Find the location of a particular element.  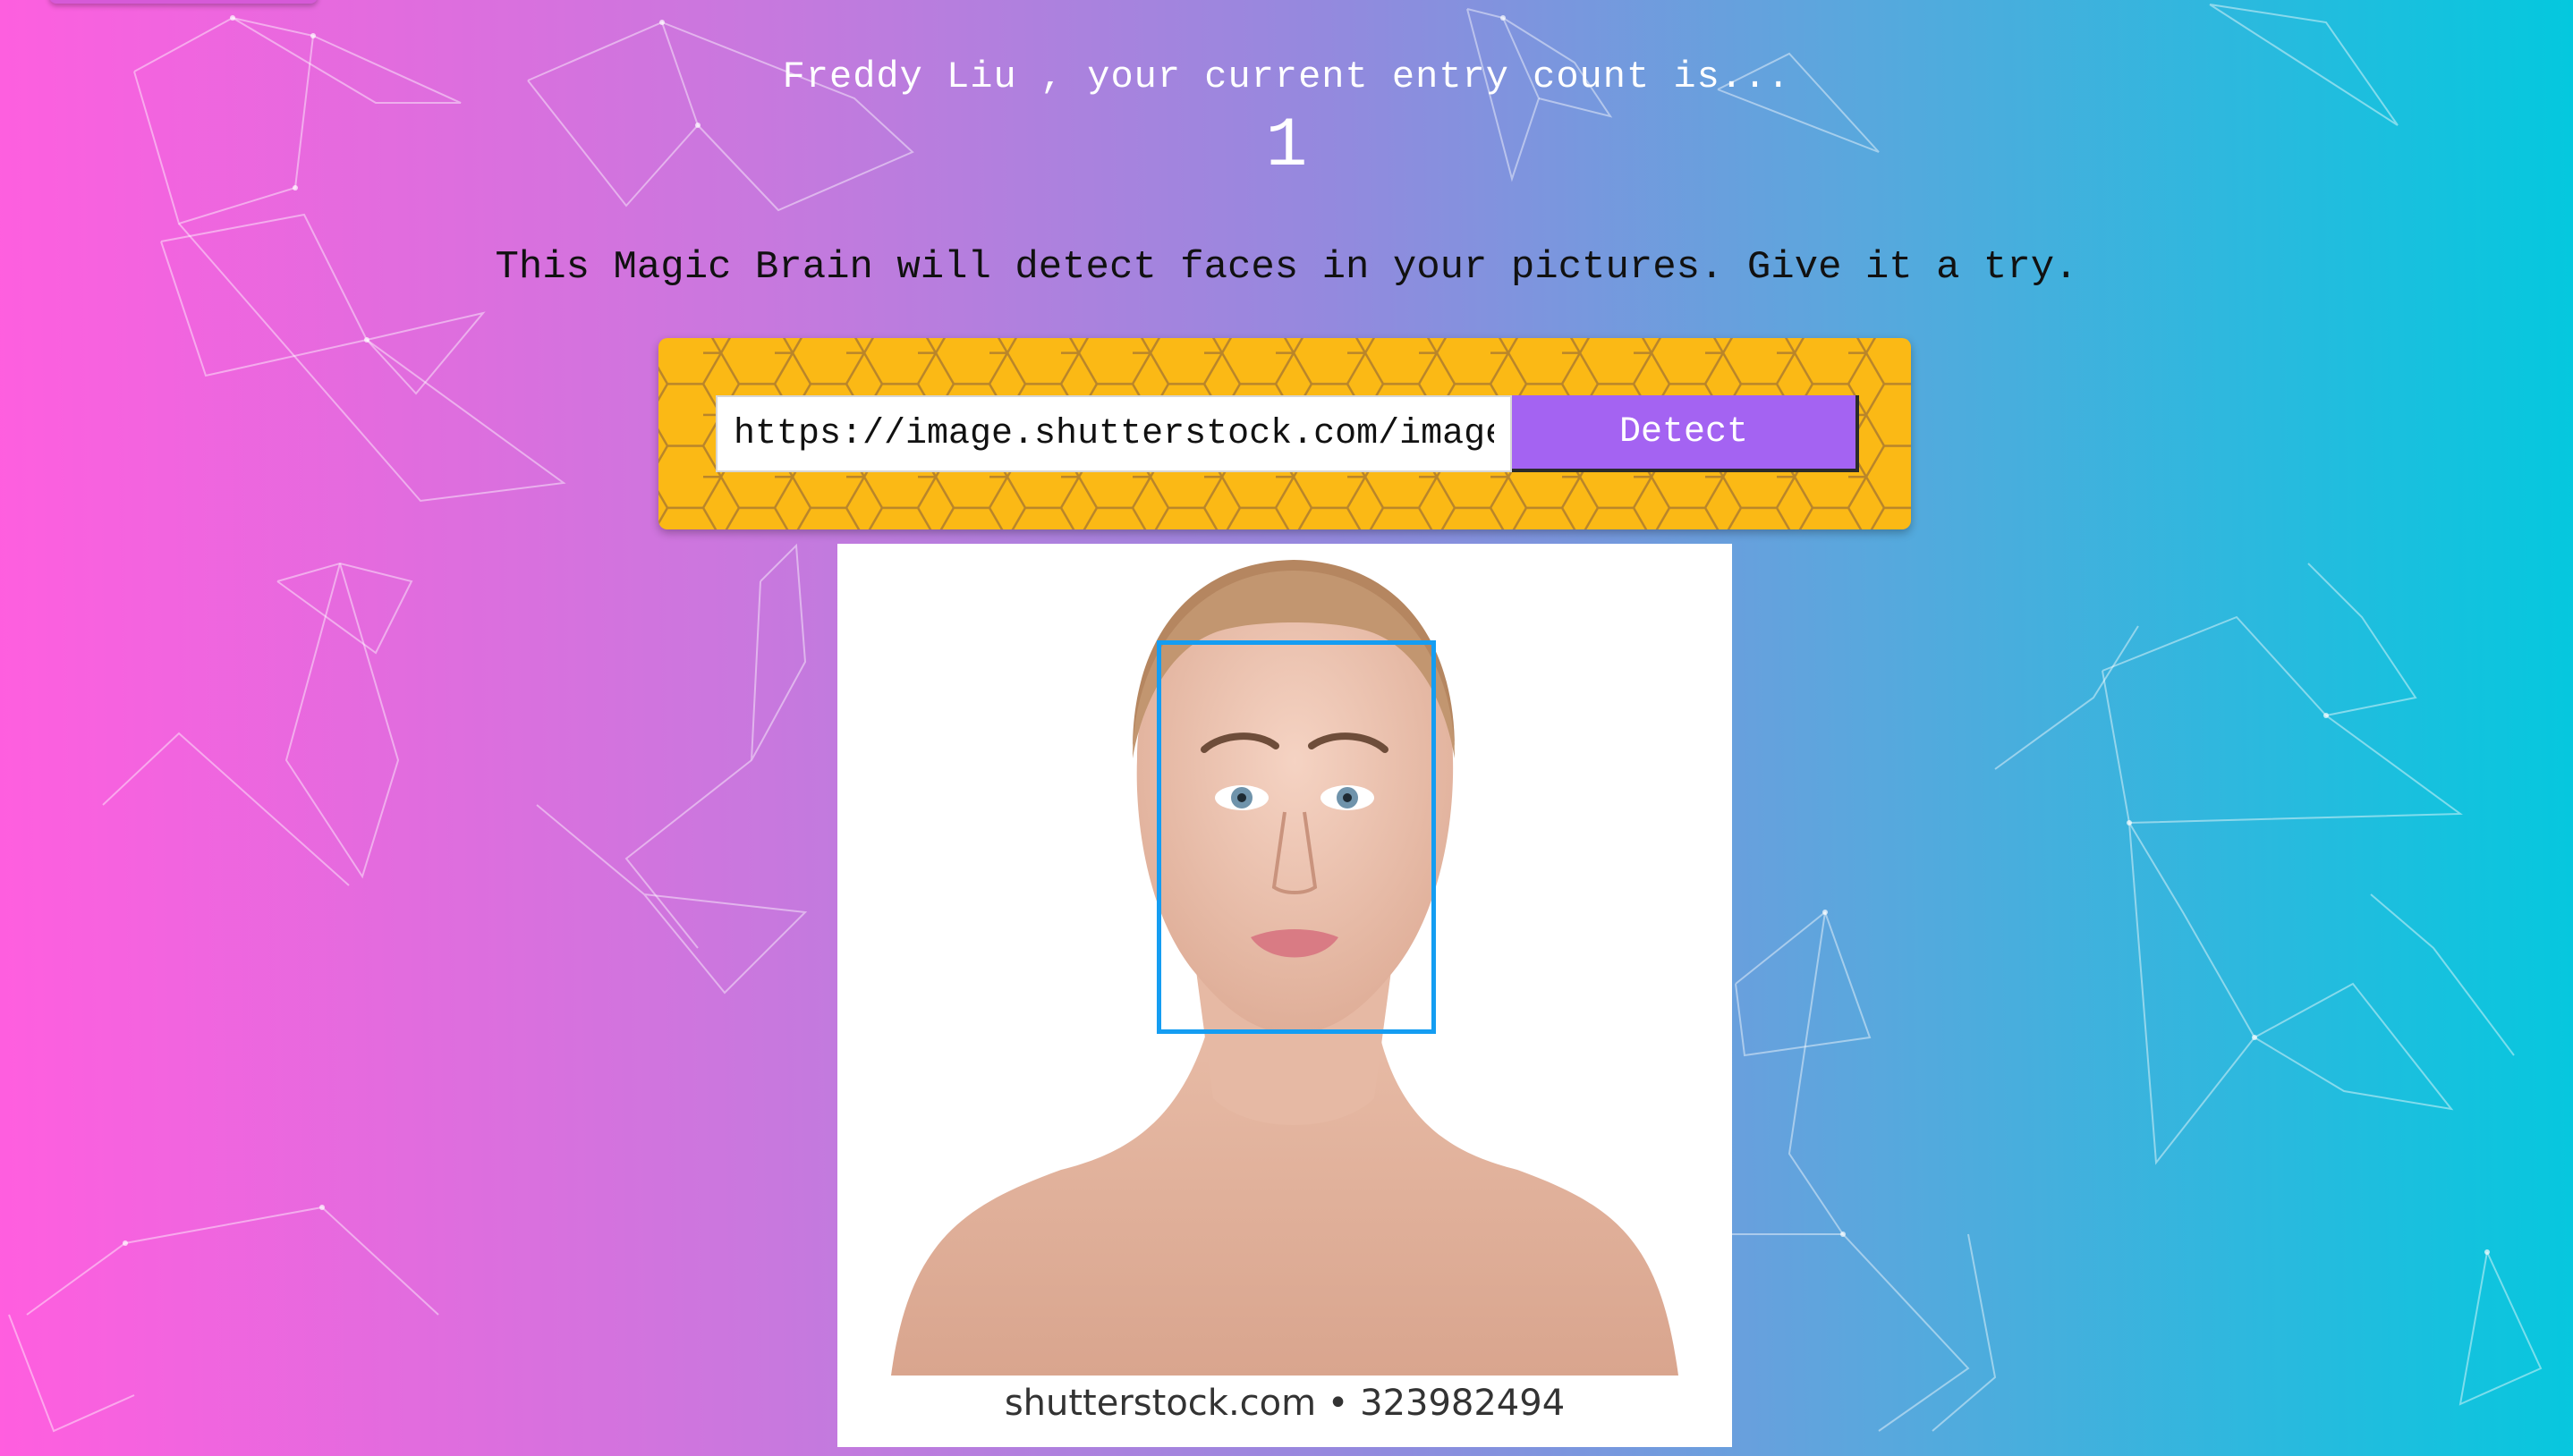

image-watermark-caption: shutterstock.com • 323982494 is located at coordinates (1285, 1403).